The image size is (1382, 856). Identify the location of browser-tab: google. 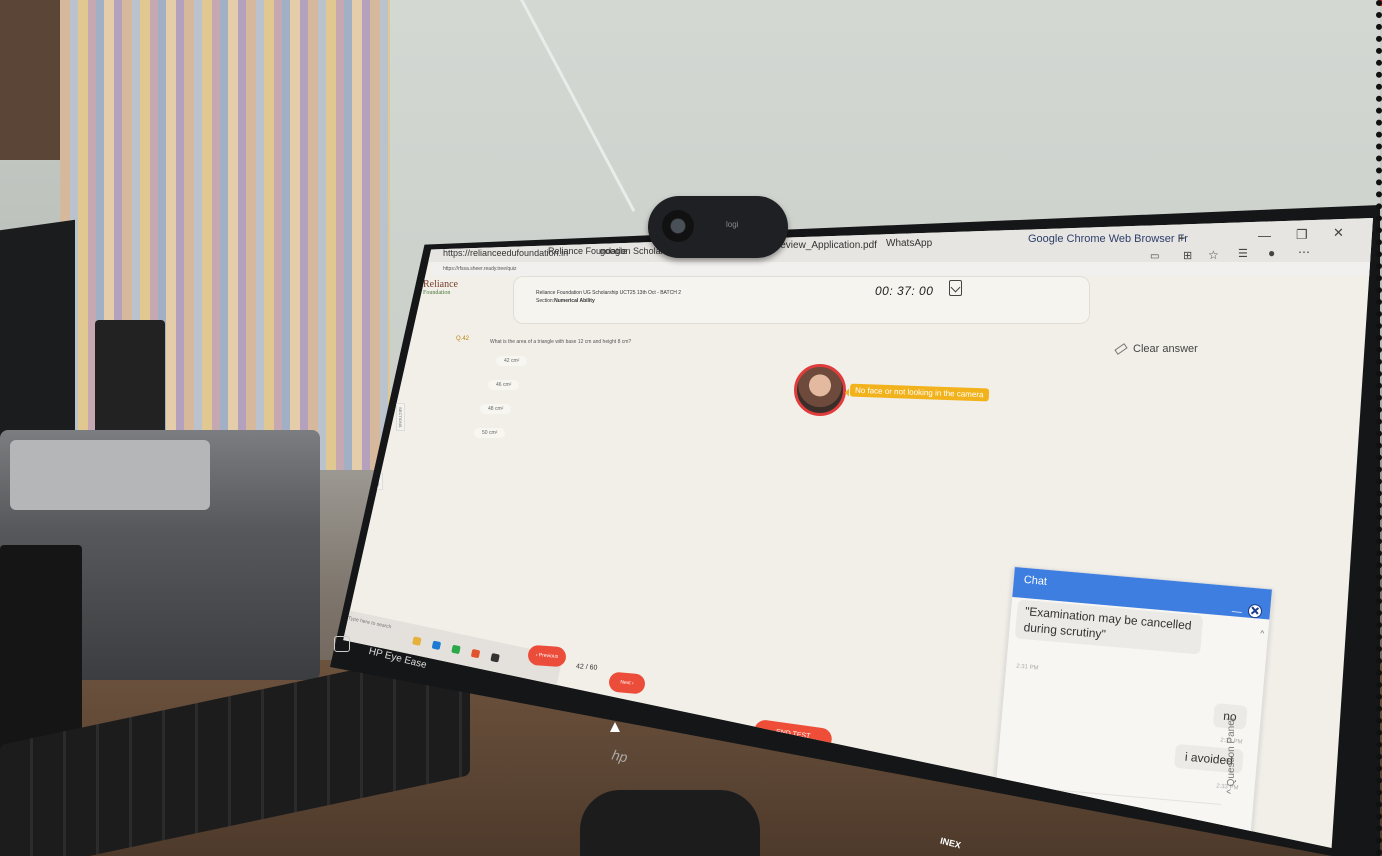
(613, 251).